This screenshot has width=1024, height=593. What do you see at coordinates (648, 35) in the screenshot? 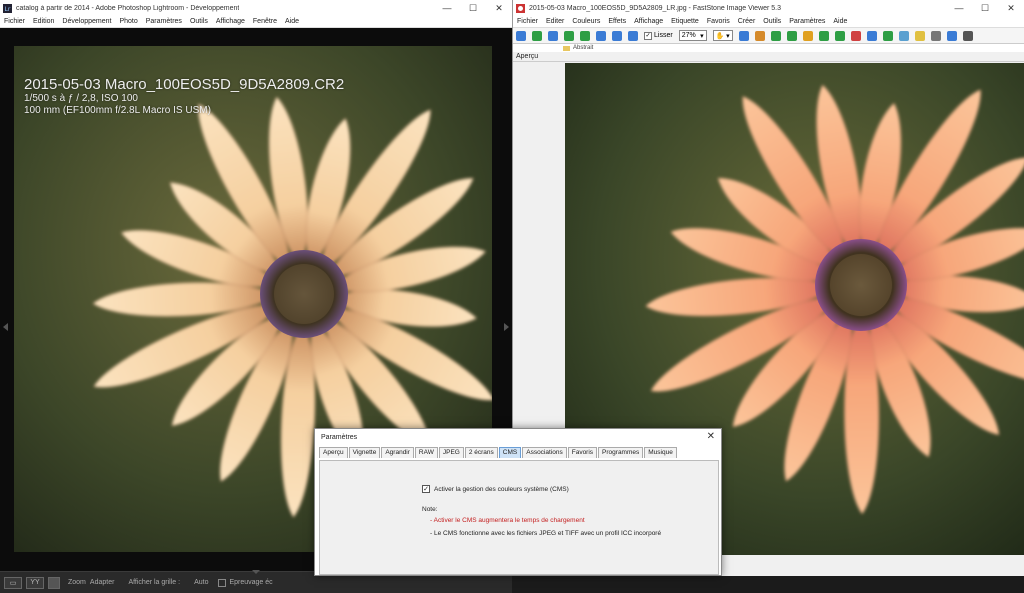
I see `smooth-checkbox: ✓` at bounding box center [648, 35].